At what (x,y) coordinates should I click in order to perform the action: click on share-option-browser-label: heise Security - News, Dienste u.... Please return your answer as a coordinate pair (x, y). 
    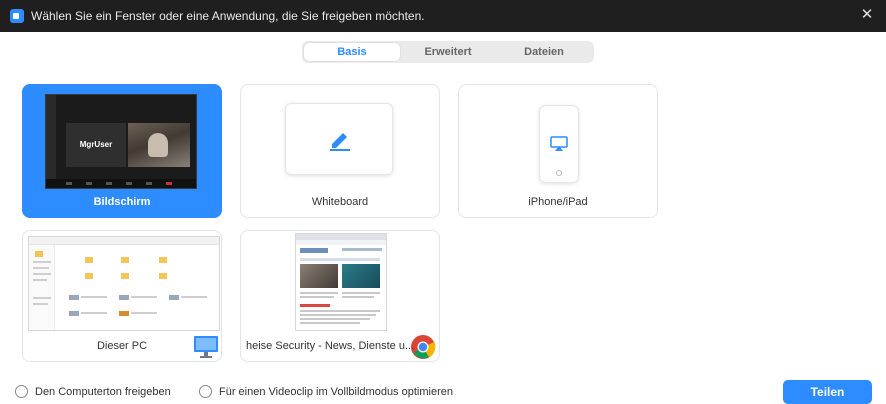
    Looking at the image, I should click on (330, 346).